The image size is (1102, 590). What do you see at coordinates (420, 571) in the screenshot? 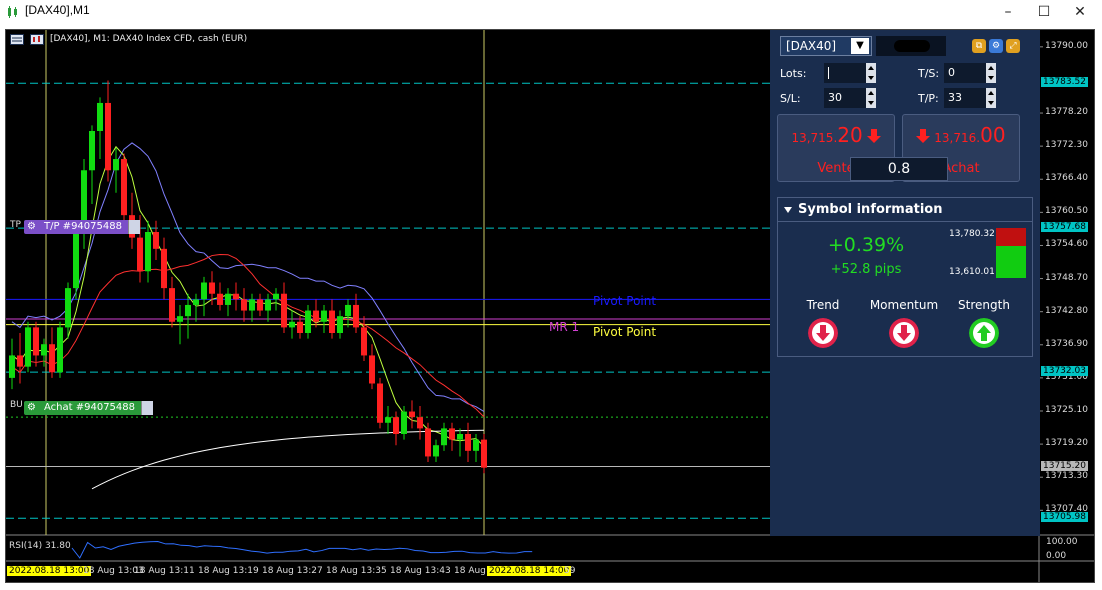
I see `x-label: 18 Aug 13:43` at bounding box center [420, 571].